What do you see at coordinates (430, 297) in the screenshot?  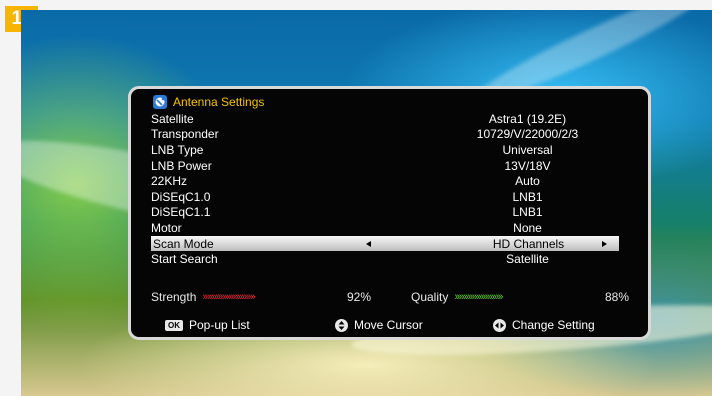 I see `quality-label: Quality` at bounding box center [430, 297].